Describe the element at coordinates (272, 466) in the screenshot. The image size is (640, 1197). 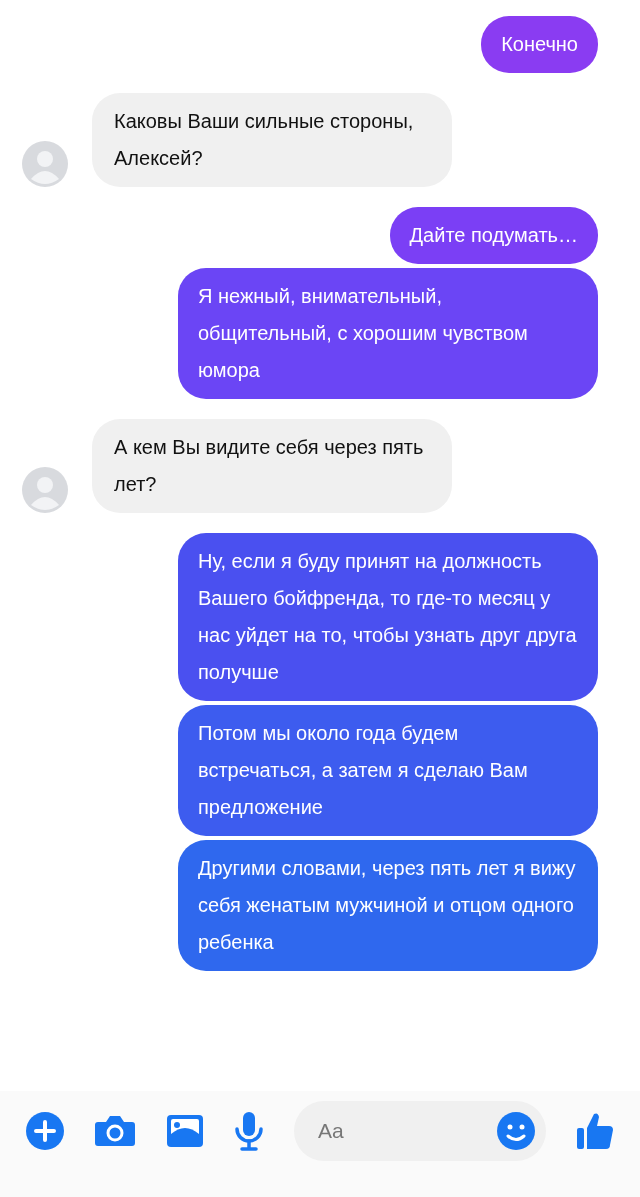
I see `message-bubble: А кем Вы видите себя через пять лет?` at that location.